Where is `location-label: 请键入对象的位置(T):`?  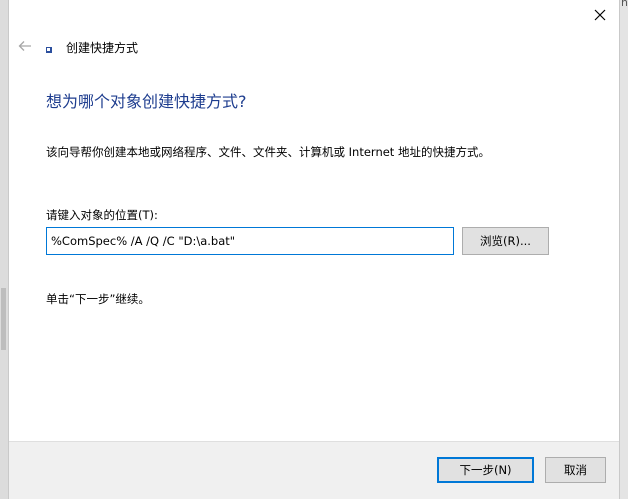
location-label: 请键入对象的位置(T): is located at coordinates (102, 215).